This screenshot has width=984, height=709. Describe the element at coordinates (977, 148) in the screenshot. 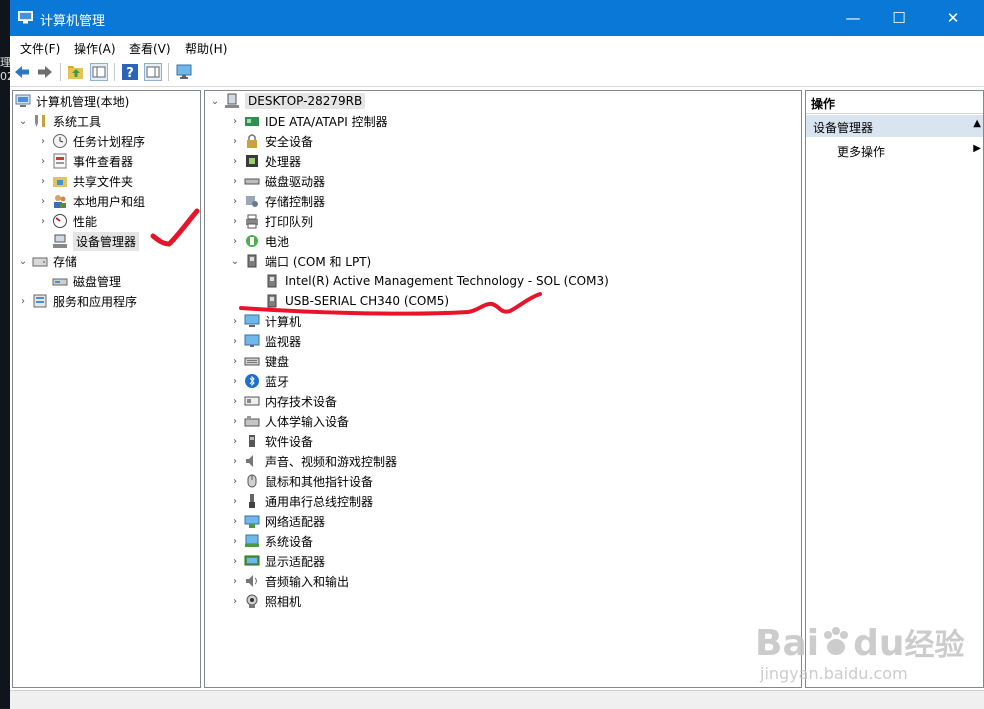

I see `submenu-arrow-icon: ▶` at that location.